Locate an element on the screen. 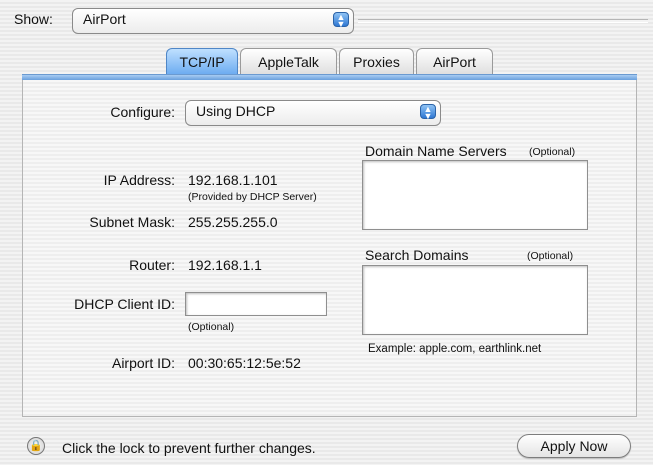 Image resolution: width=653 pixels, height=465 pixels. tab-tcpip: TCP/IP is located at coordinates (202, 61).